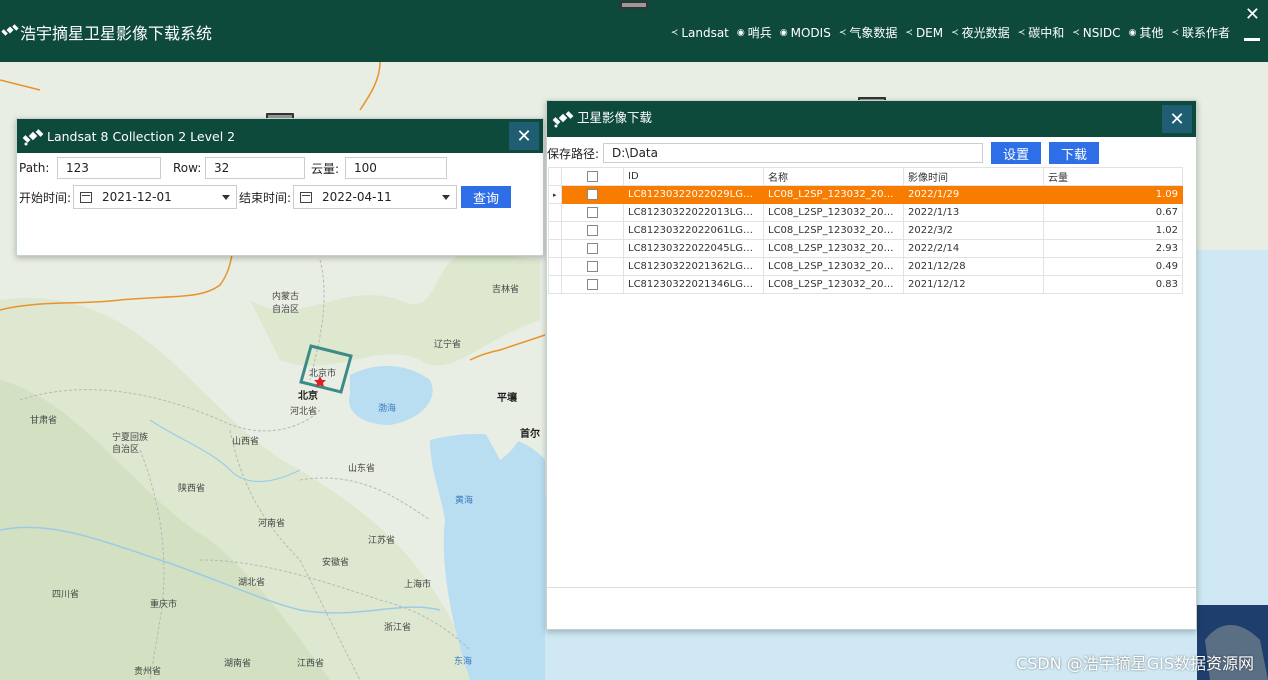 This screenshot has width=1268, height=680. What do you see at coordinates (563, 119) in the screenshot?
I see `satellite-icon` at bounding box center [563, 119].